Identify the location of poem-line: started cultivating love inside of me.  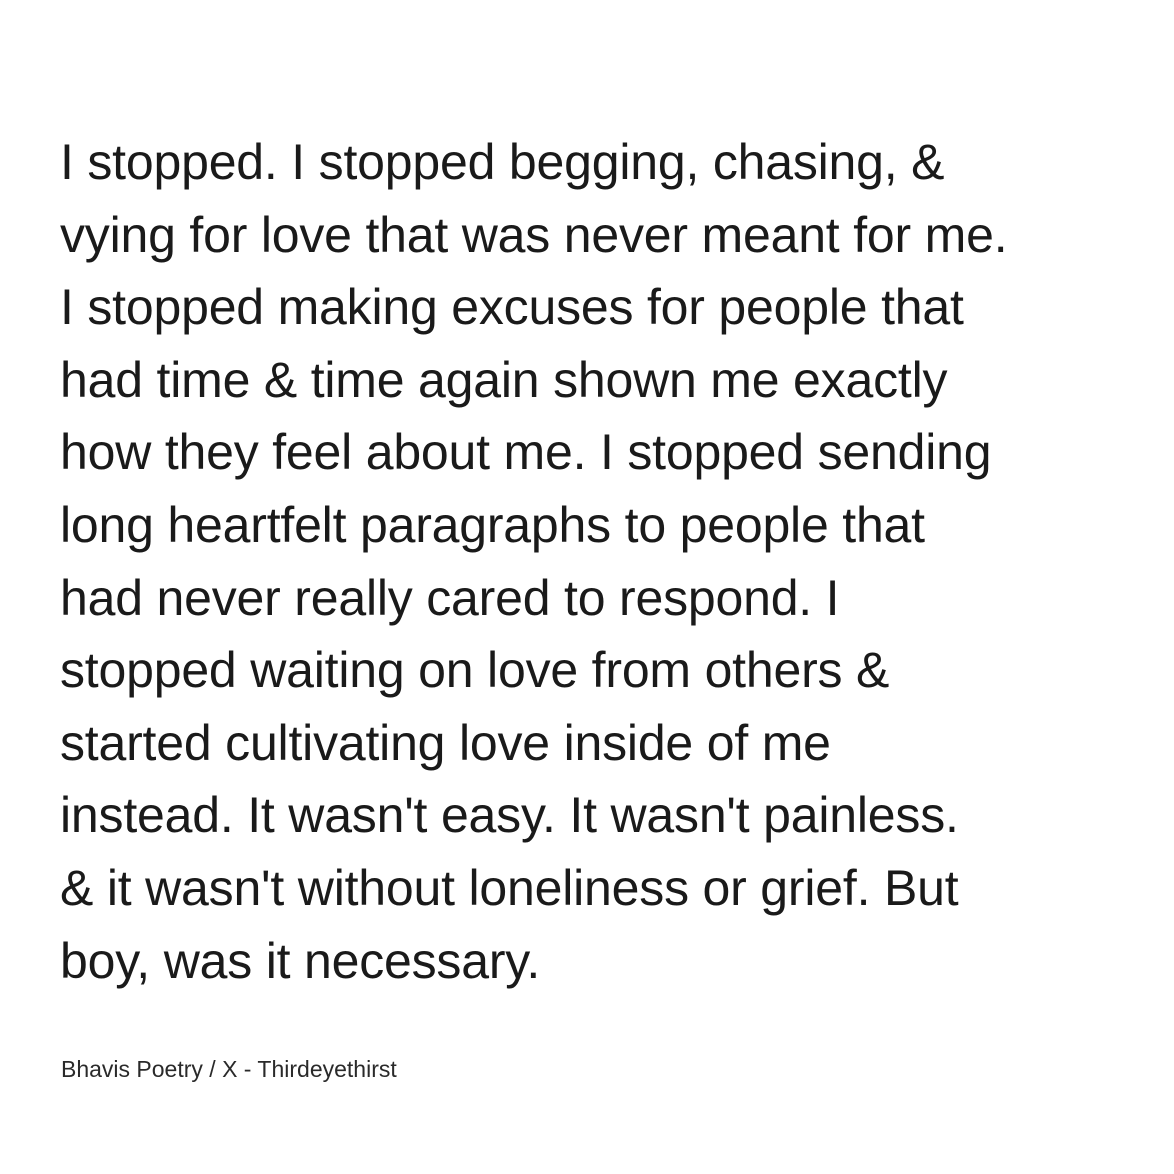
(445, 742).